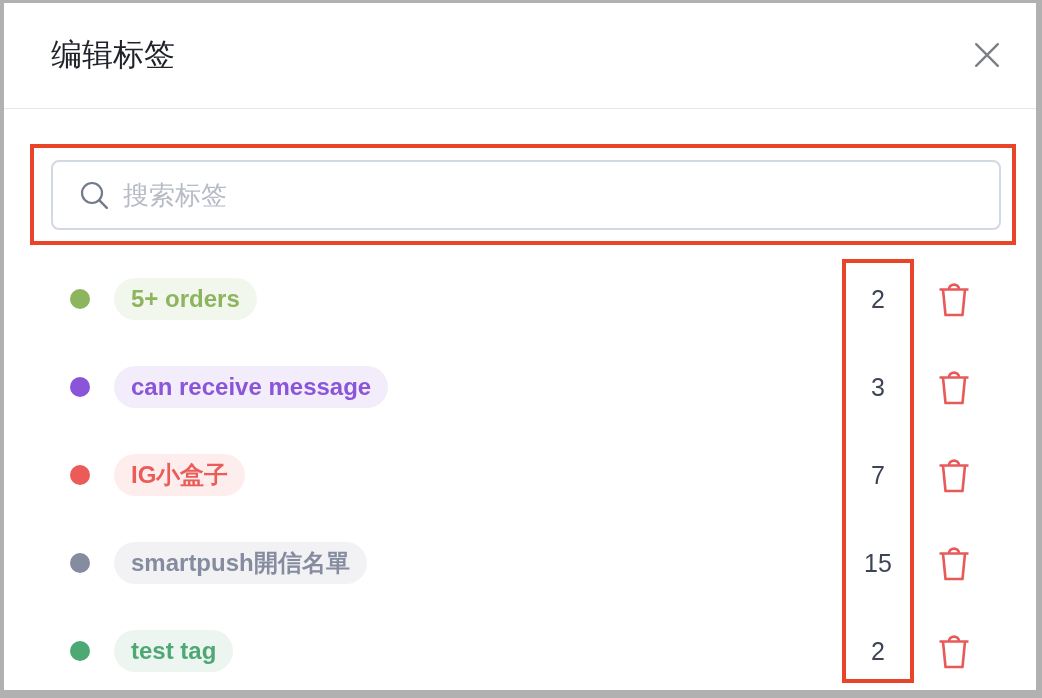  I want to click on tag-count: 7, so click(878, 475).